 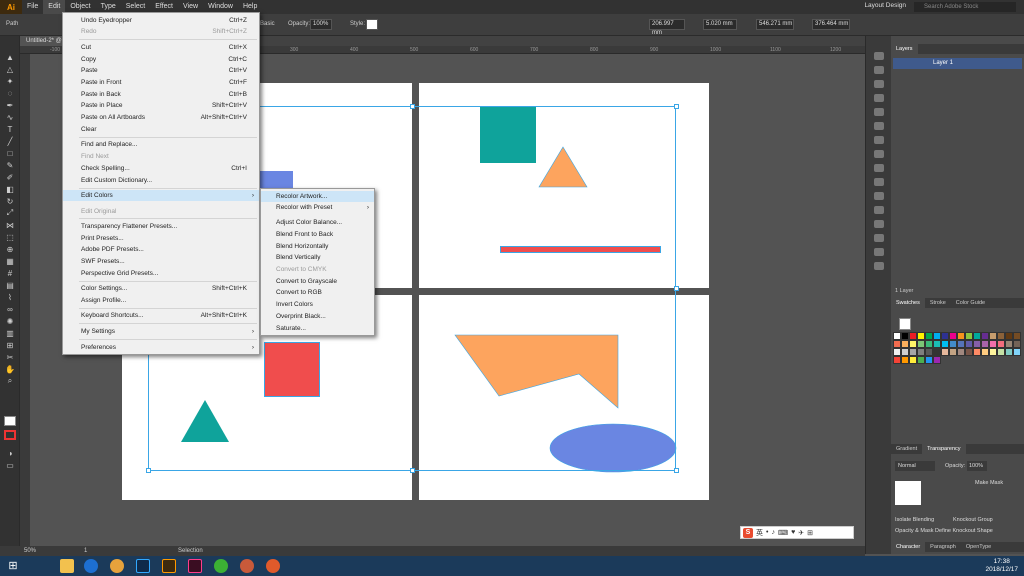 I want to click on menu-item-edit-colors: Edit Colors ›, so click(x=161, y=195).